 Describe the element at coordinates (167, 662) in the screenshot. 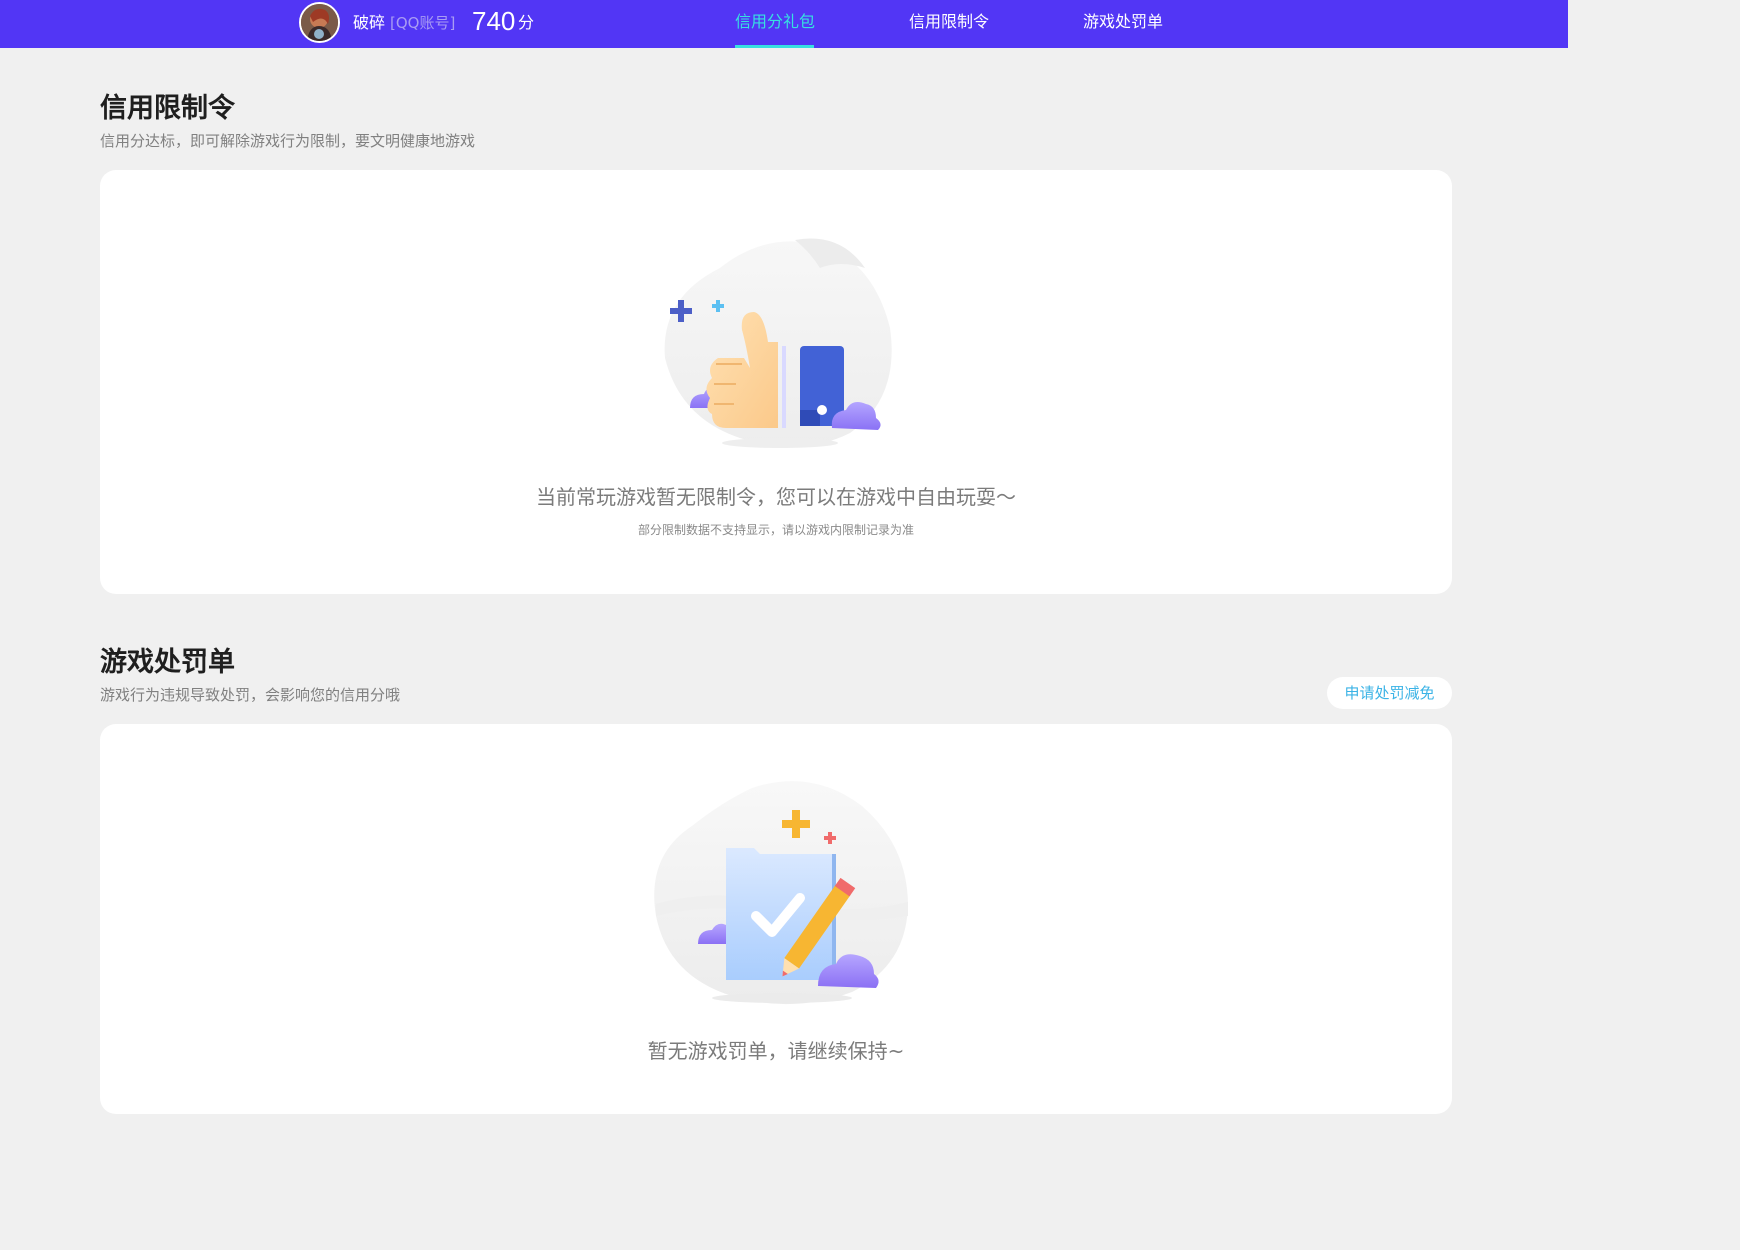

I see `penalty-section-title: 游戏处罚单` at that location.